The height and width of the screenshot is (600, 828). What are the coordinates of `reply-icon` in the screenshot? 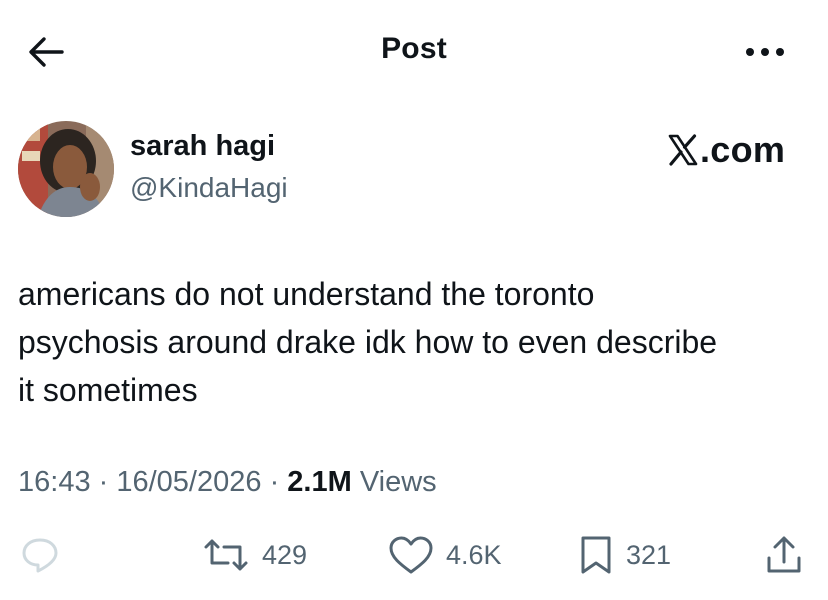 It's located at (40, 555).